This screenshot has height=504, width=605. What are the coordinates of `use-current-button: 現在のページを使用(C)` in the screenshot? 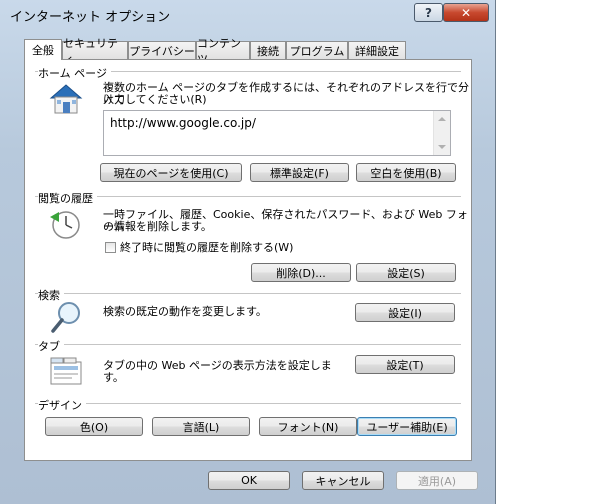 It's located at (171, 172).